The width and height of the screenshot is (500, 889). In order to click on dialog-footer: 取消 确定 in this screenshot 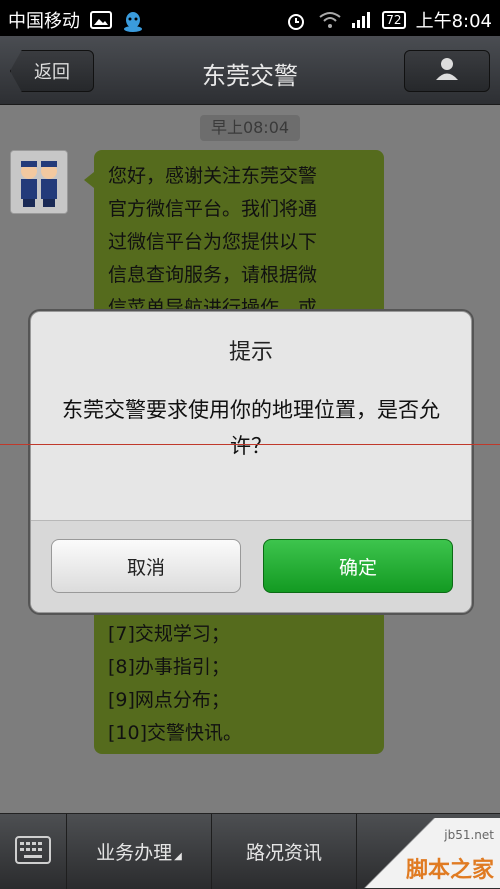, I will do `click(251, 566)`.